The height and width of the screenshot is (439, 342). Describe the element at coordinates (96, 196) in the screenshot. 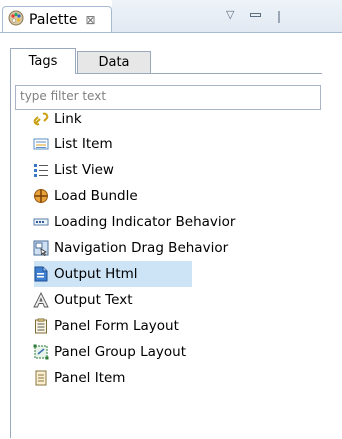

I see `list-item-label: Load Bundle` at that location.